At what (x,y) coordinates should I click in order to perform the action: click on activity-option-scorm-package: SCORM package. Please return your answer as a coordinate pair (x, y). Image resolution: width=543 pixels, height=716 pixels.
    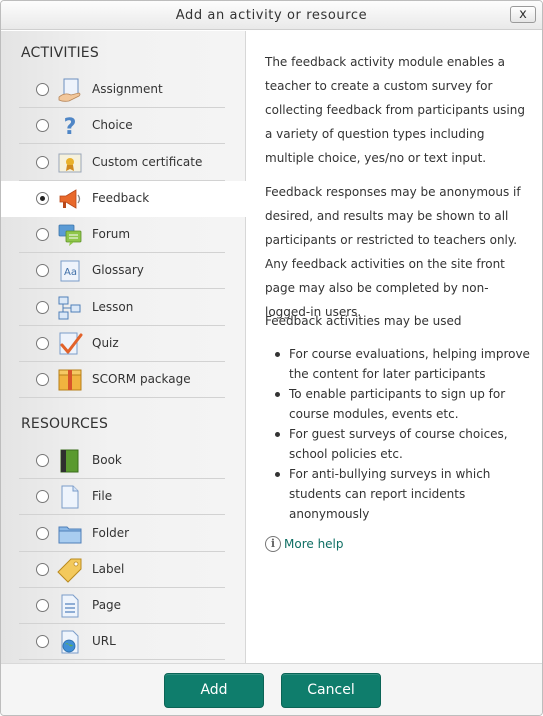
    Looking at the image, I should click on (122, 380).